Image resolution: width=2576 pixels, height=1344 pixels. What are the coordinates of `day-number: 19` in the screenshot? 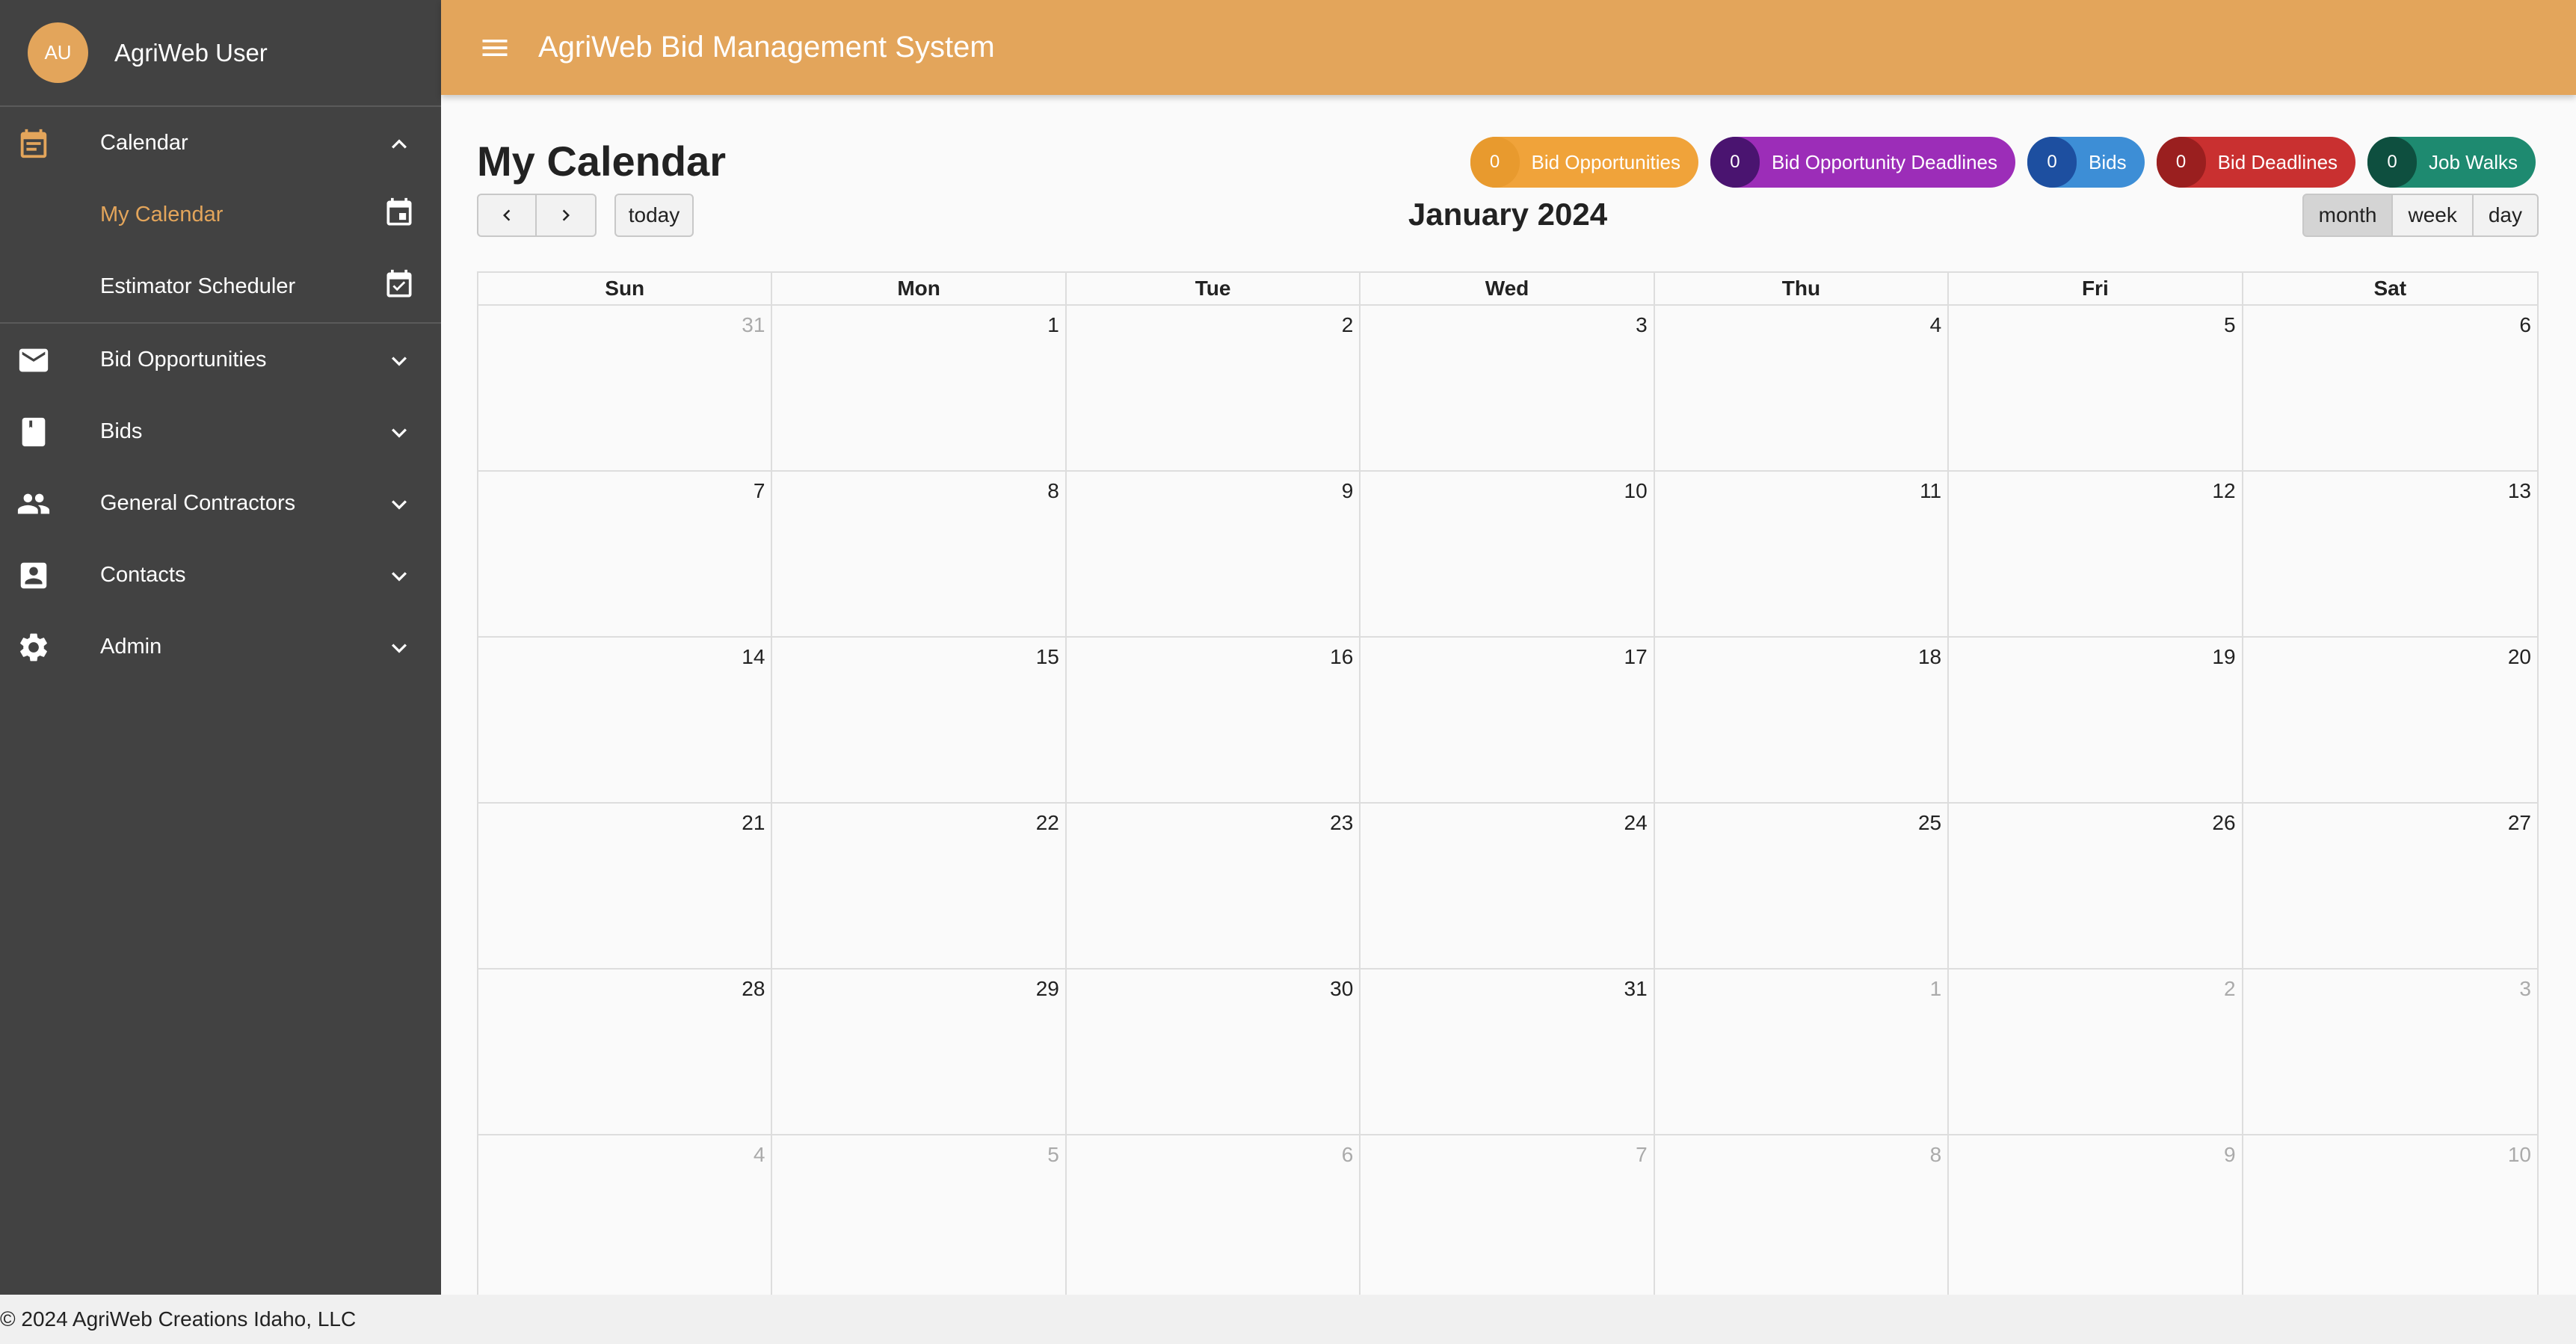 It's located at (2223, 657).